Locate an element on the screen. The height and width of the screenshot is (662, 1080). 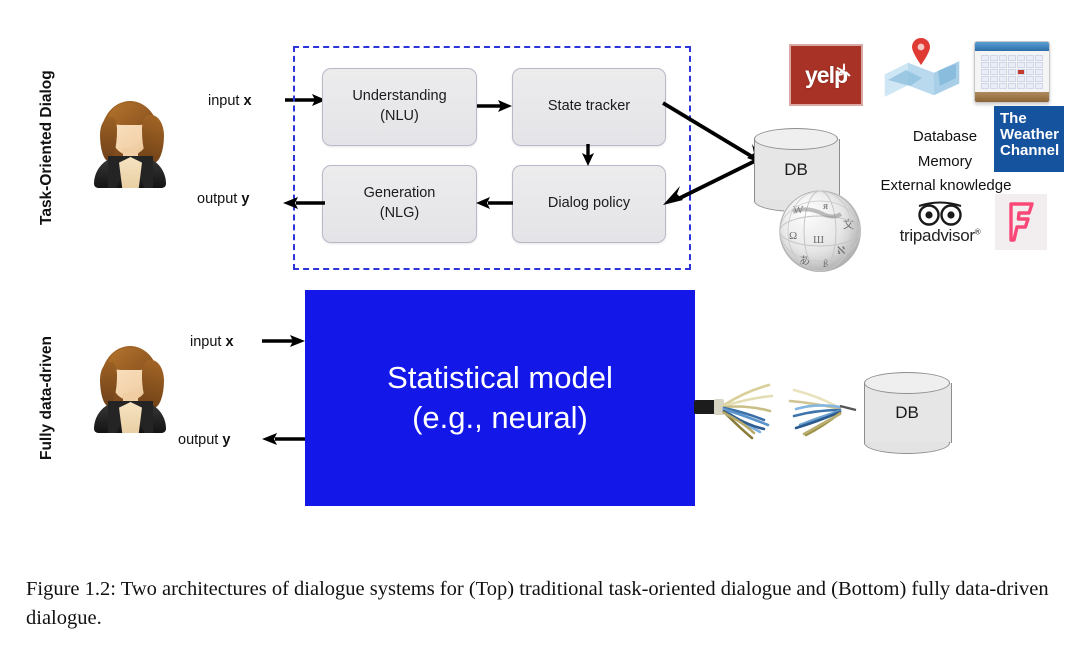
module-box-nlg: Generation (NLG) is located at coordinates (399, 204).